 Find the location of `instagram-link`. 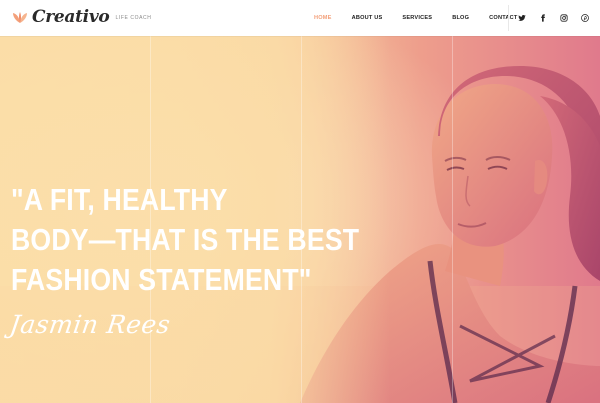

instagram-link is located at coordinates (564, 18).